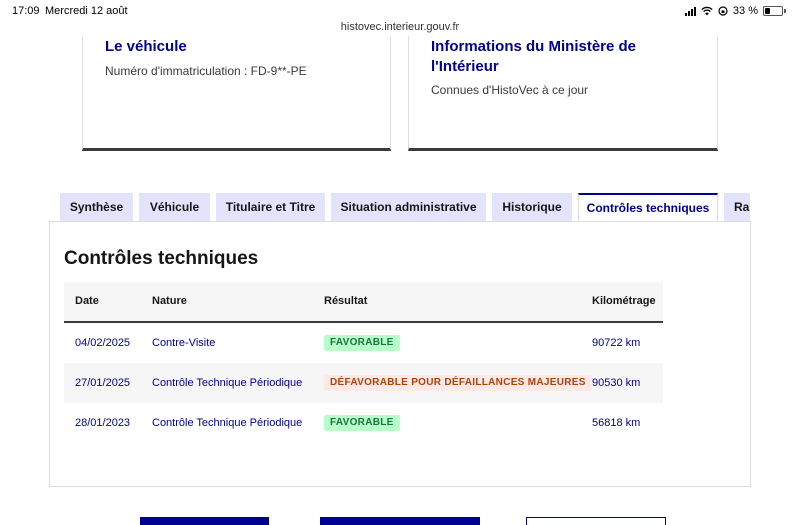 The image size is (800, 525). Describe the element at coordinates (204, 521) in the screenshot. I see `primary-action-button` at that location.